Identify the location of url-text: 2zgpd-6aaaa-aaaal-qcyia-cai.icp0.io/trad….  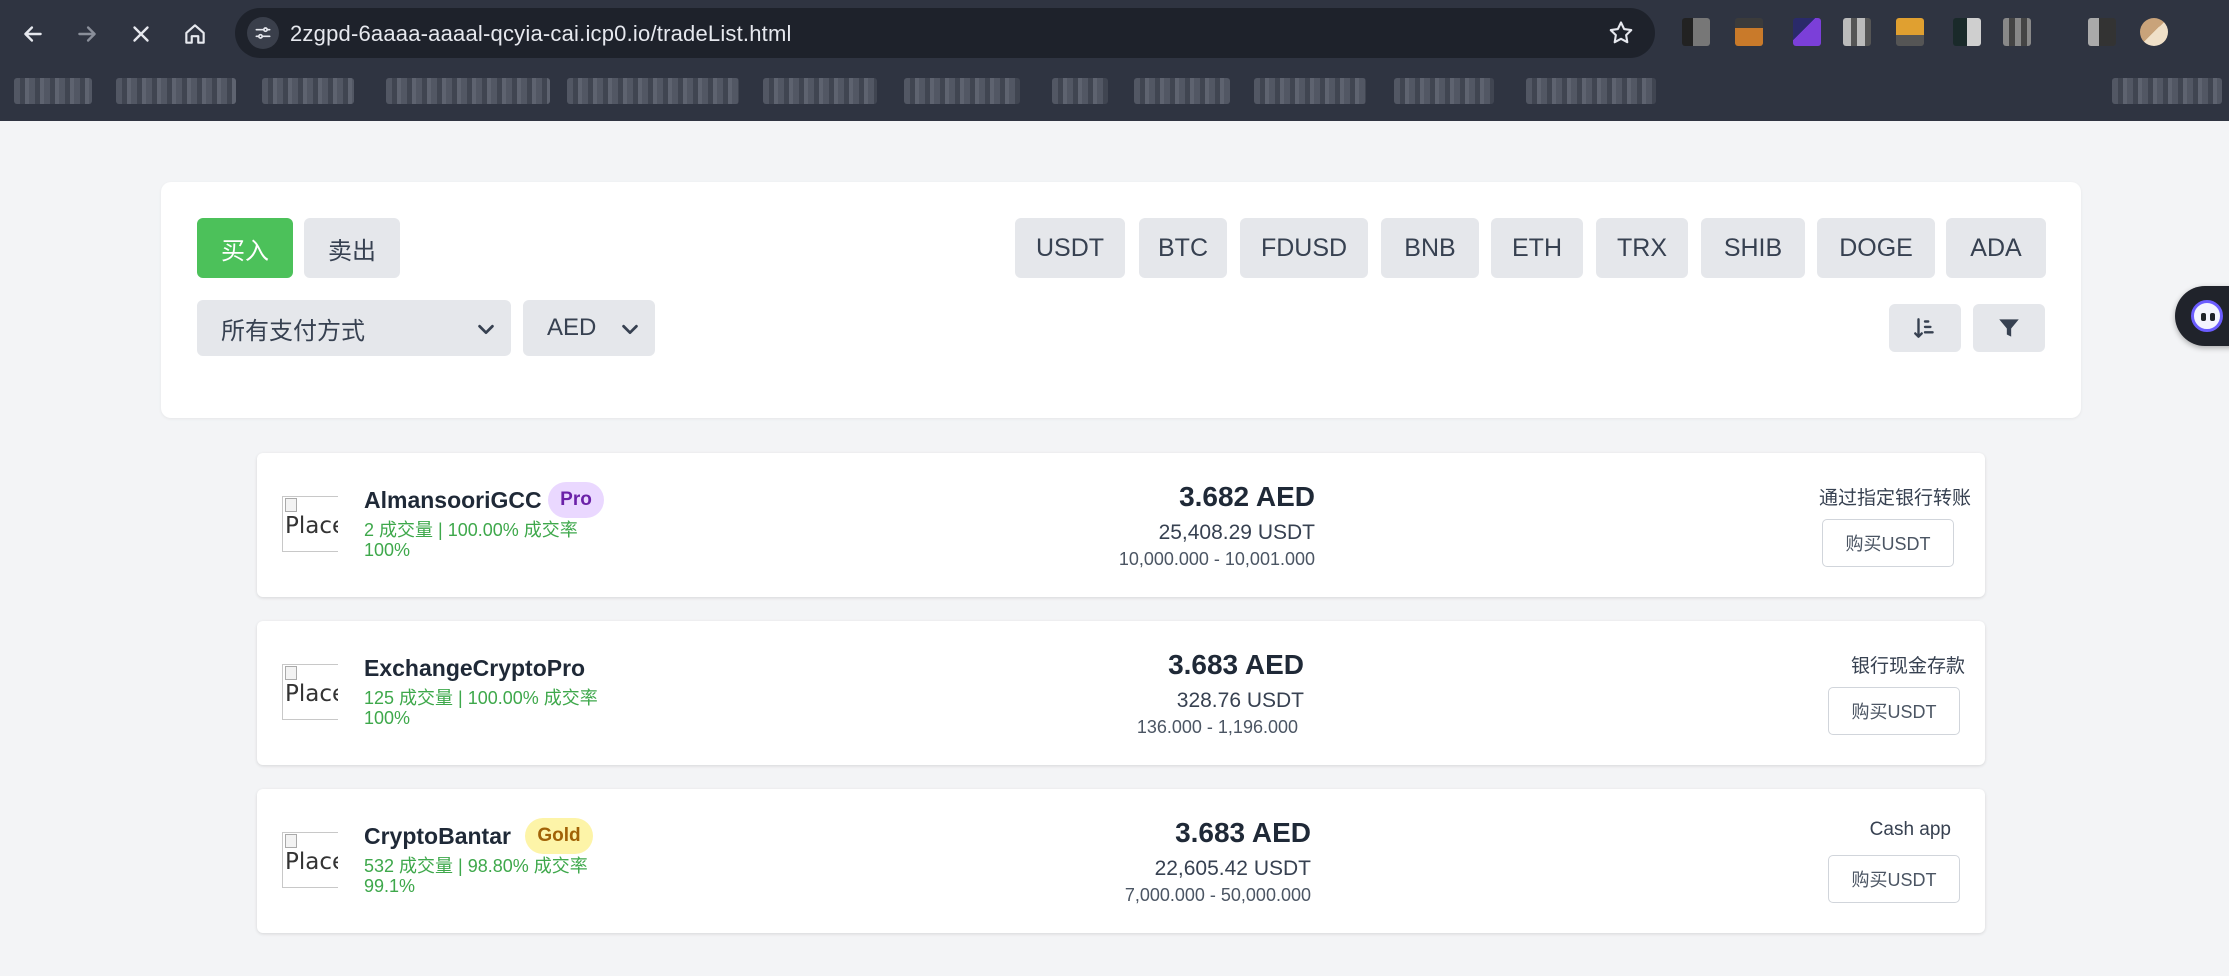
(541, 33).